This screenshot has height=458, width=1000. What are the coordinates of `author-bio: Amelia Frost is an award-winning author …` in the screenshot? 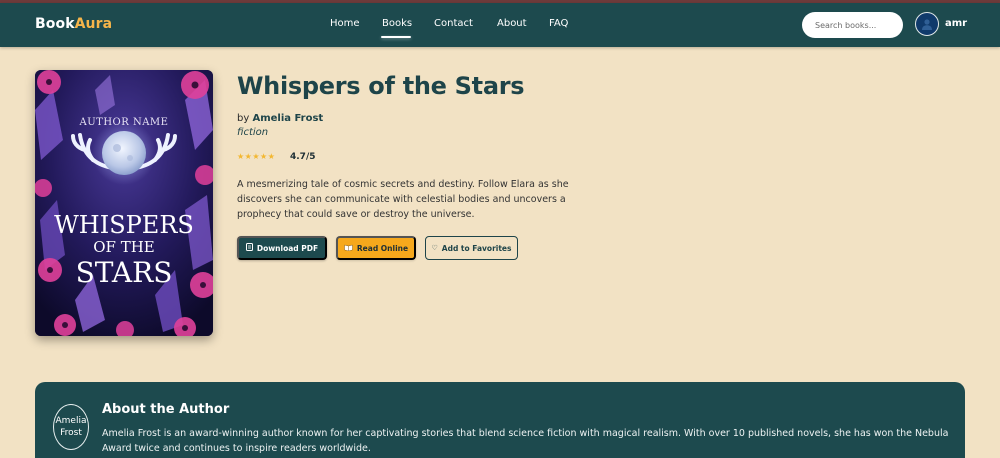 It's located at (525, 441).